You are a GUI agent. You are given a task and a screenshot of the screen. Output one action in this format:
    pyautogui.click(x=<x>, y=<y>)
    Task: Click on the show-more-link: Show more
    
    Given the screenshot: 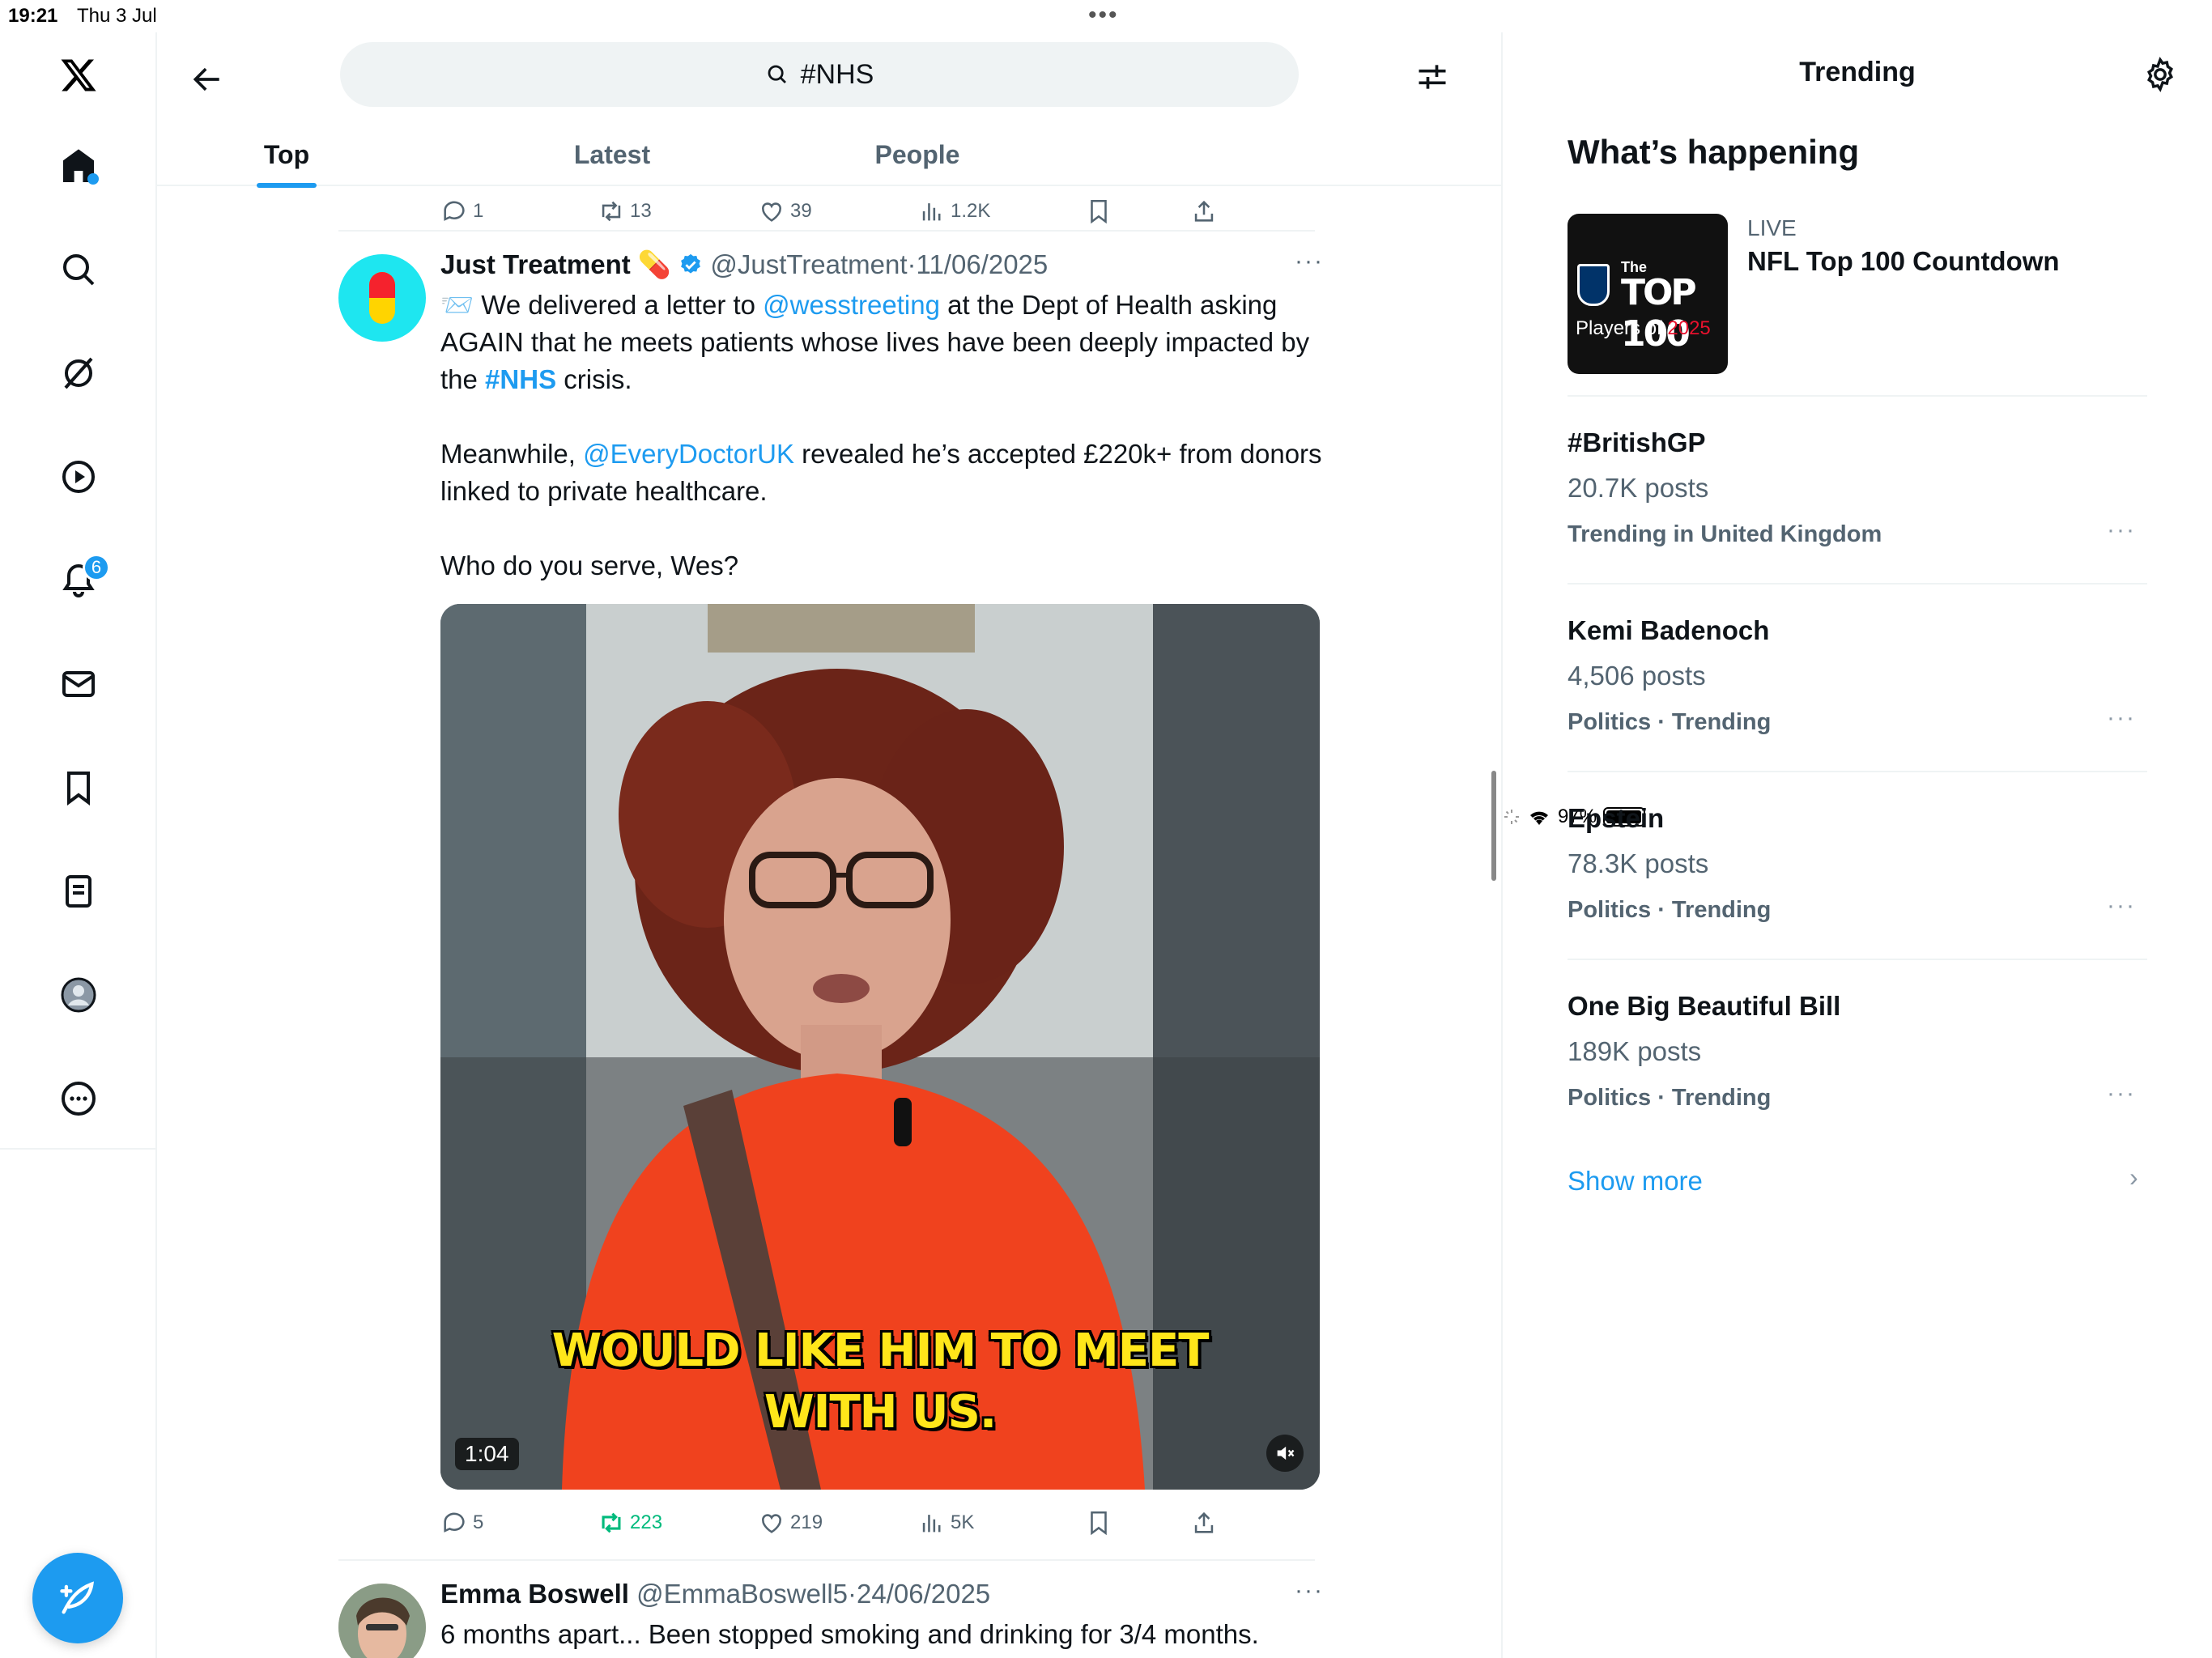 What is the action you would take?
    pyautogui.click(x=1636, y=1181)
    